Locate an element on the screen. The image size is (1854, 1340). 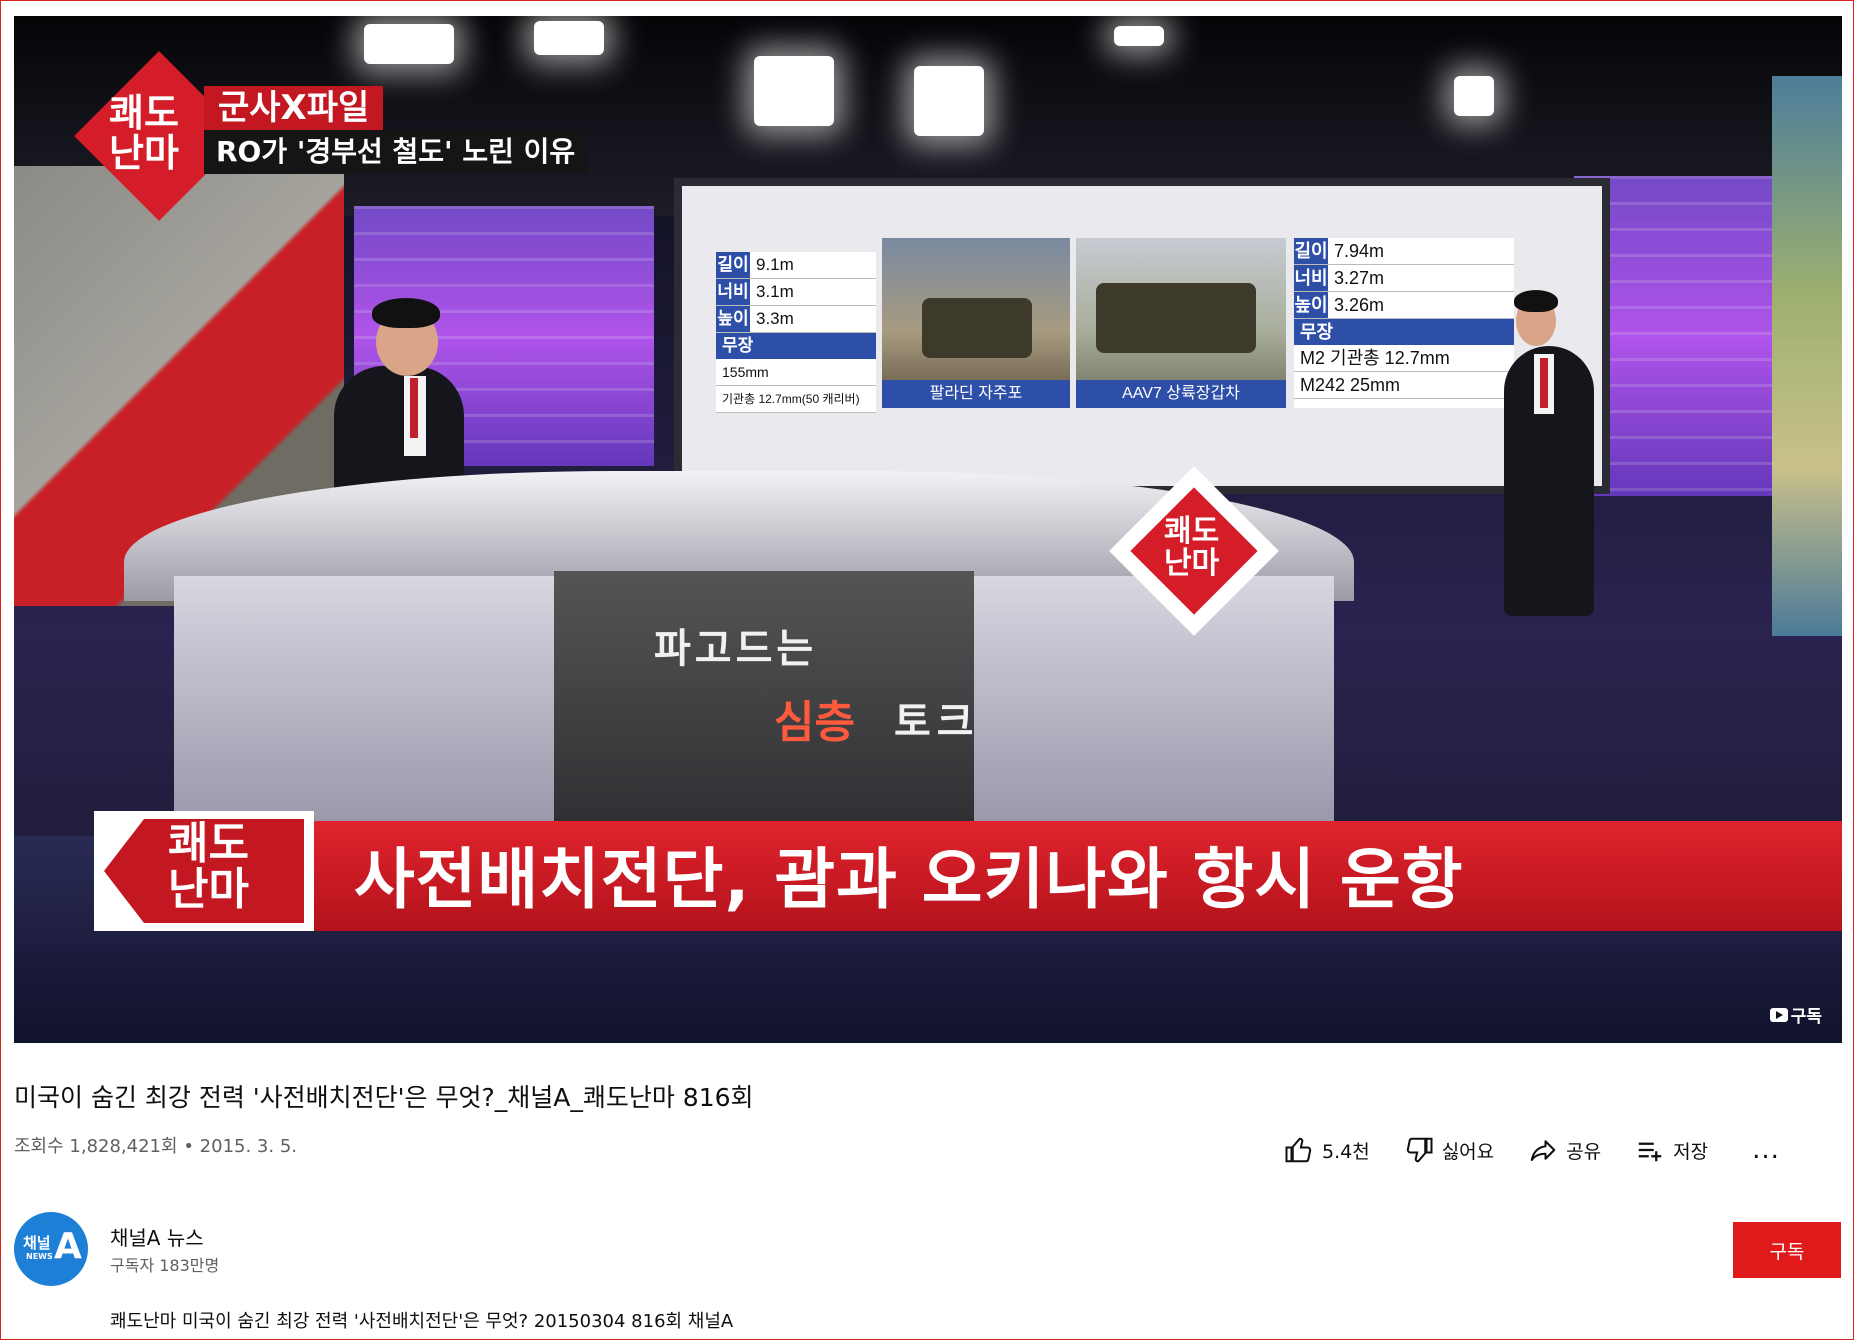
share-button: 공유 is located at coordinates (1564, 1150).